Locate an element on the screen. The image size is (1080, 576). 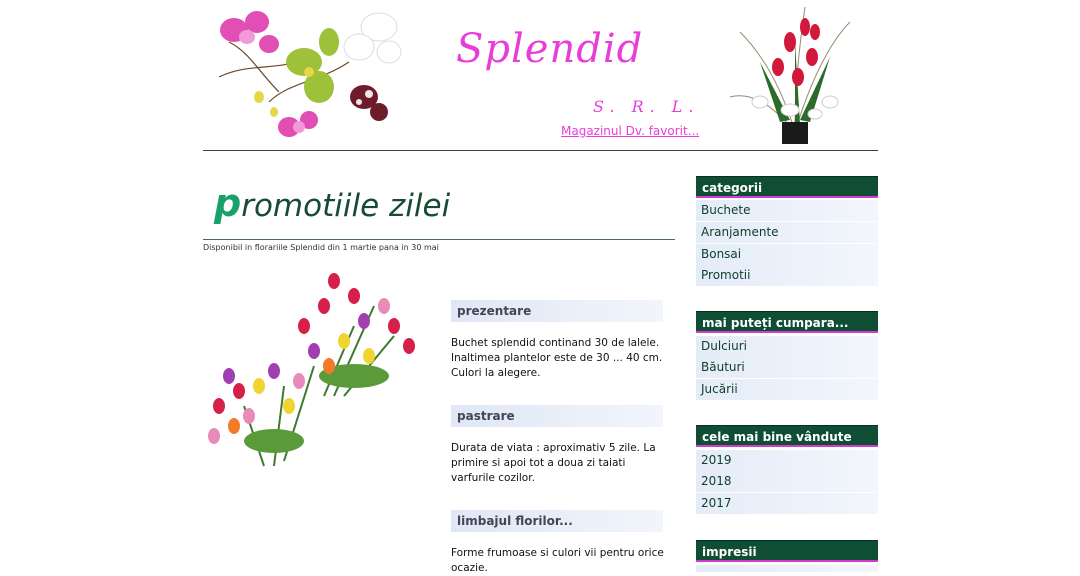
sidebar-item-jucarii: Jucării is located at coordinates (787, 389).